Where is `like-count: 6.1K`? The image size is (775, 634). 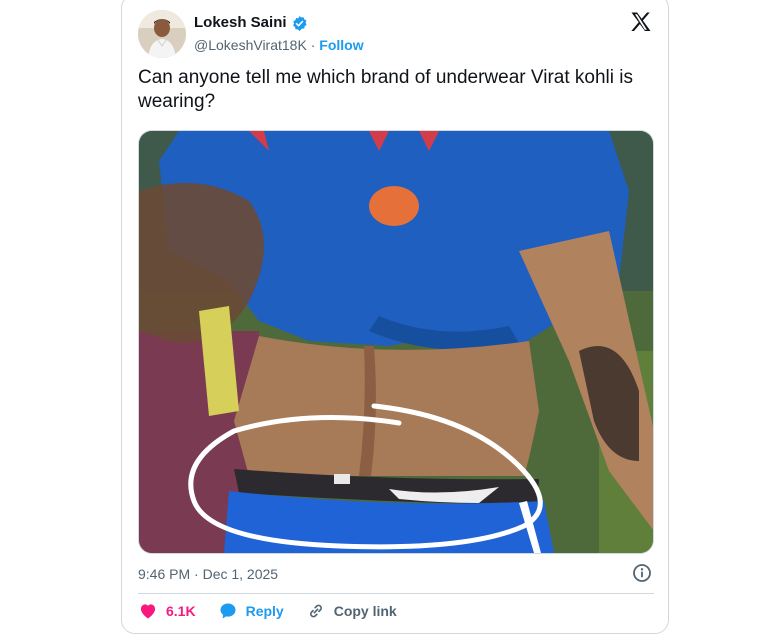 like-count: 6.1K is located at coordinates (181, 611).